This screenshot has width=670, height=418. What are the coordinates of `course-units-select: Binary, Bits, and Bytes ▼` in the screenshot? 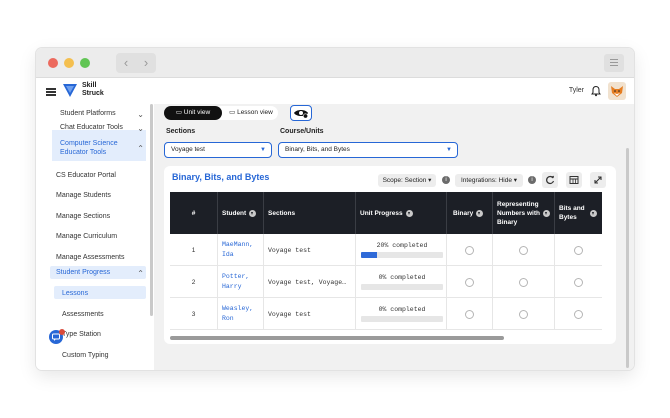 It's located at (368, 150).